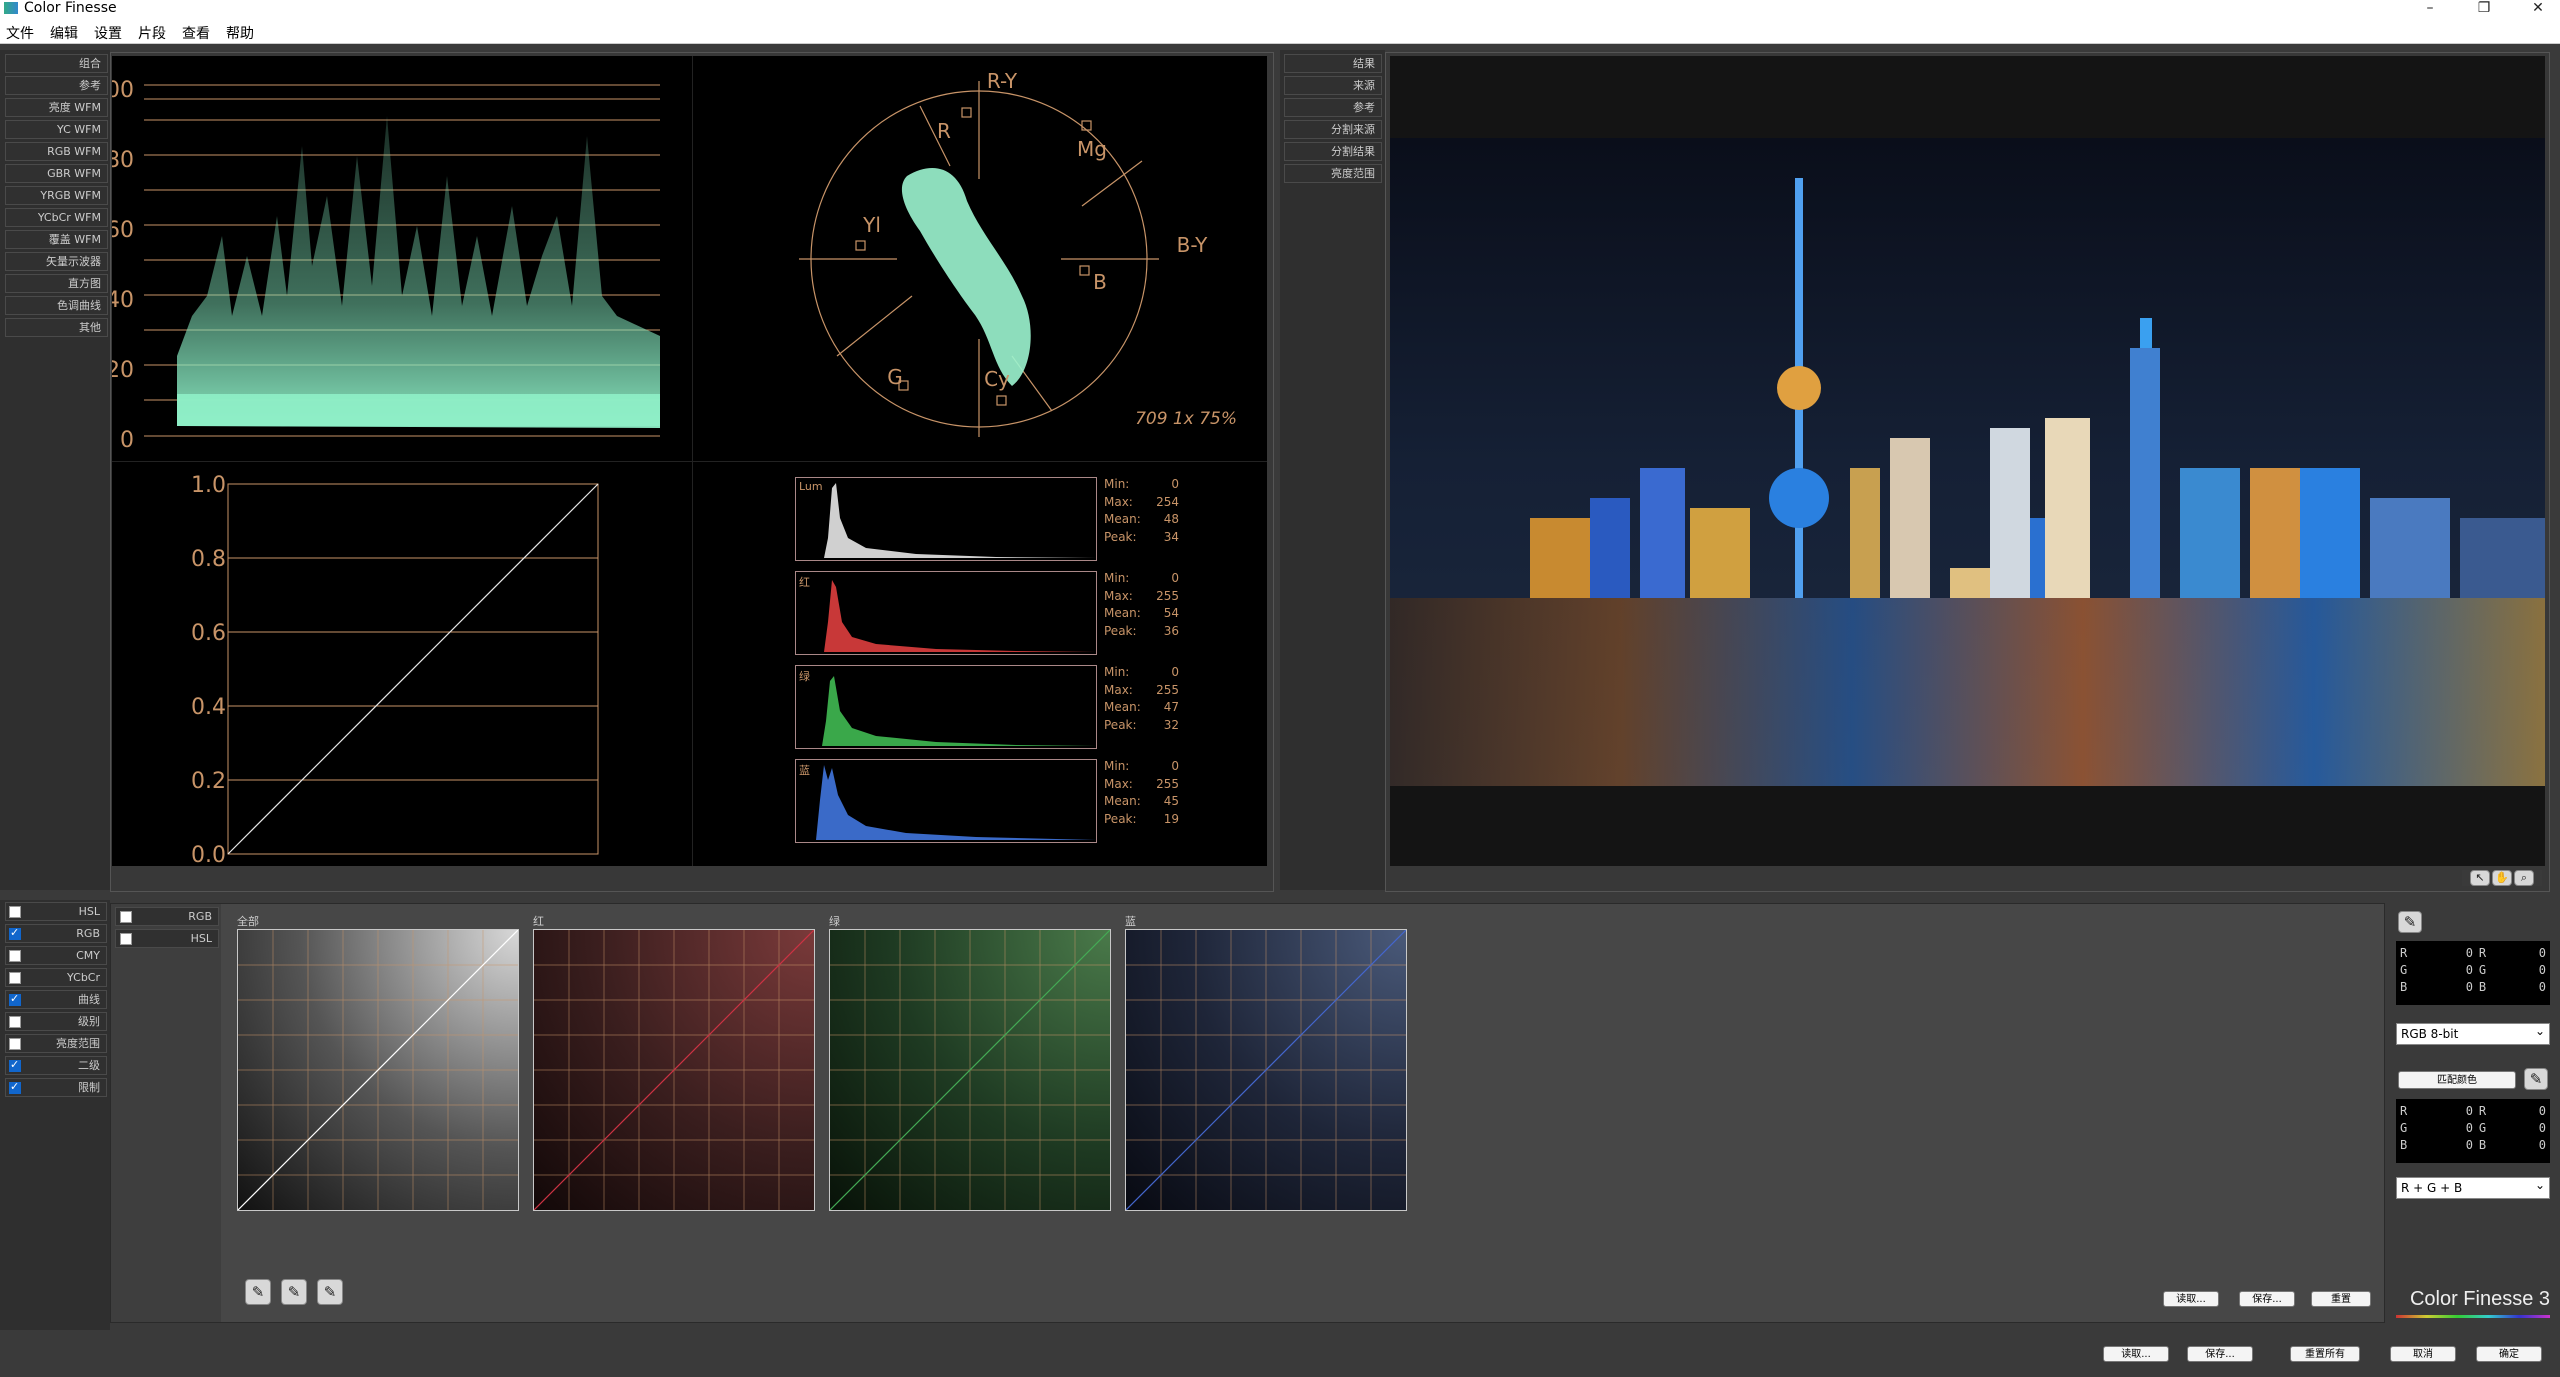 This screenshot has height=1377, width=2560. What do you see at coordinates (56, 217) in the screenshot?
I see `scope-tab-ycbcr-wfm: YCbCr WFM` at bounding box center [56, 217].